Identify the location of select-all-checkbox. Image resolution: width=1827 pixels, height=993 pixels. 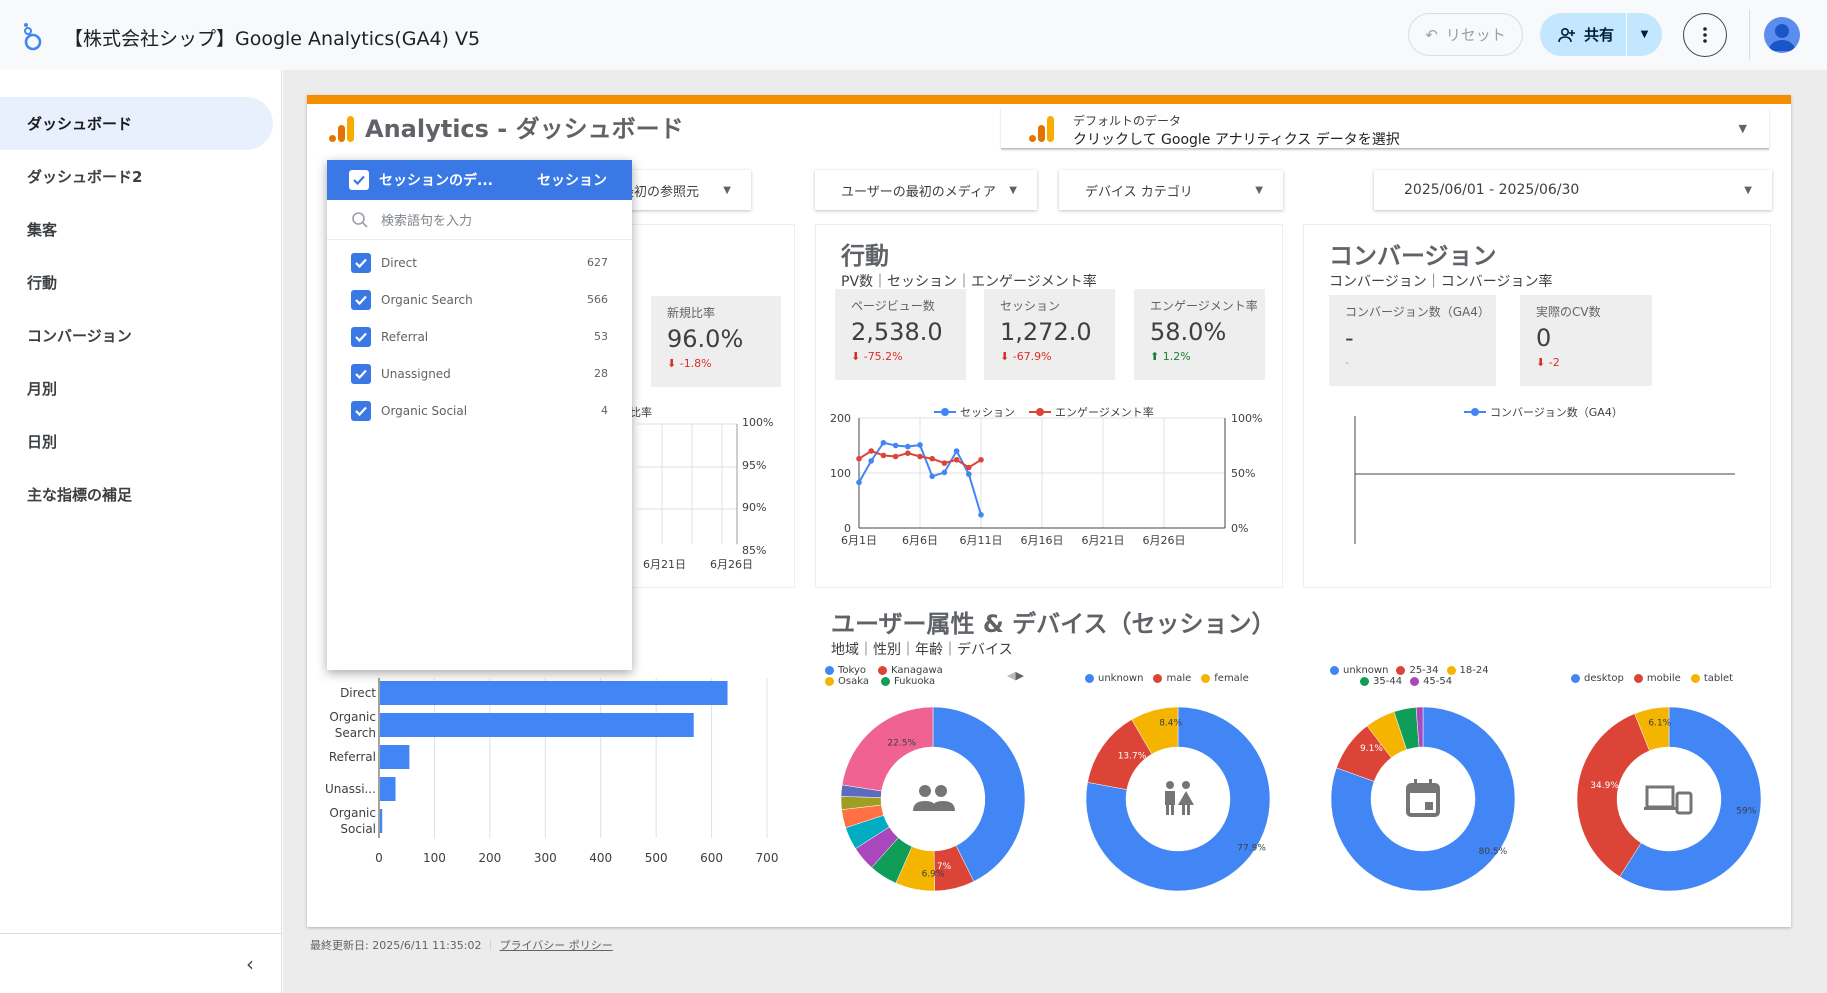
(359, 180).